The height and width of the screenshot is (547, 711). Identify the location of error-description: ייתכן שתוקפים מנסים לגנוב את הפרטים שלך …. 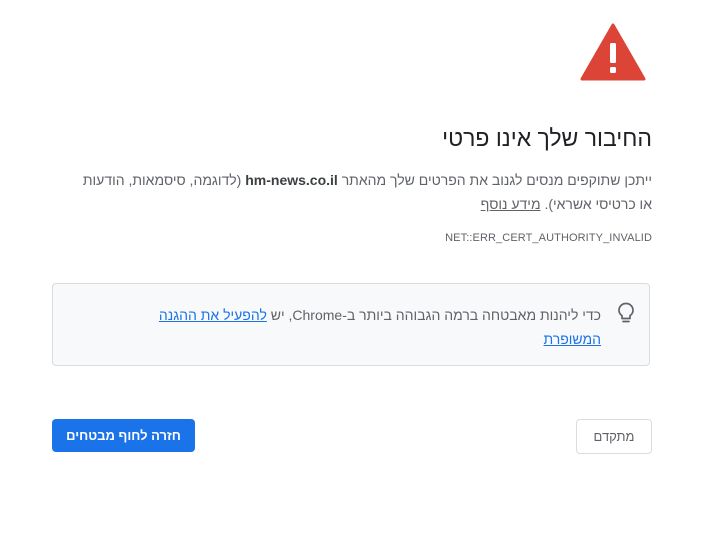
(362, 192).